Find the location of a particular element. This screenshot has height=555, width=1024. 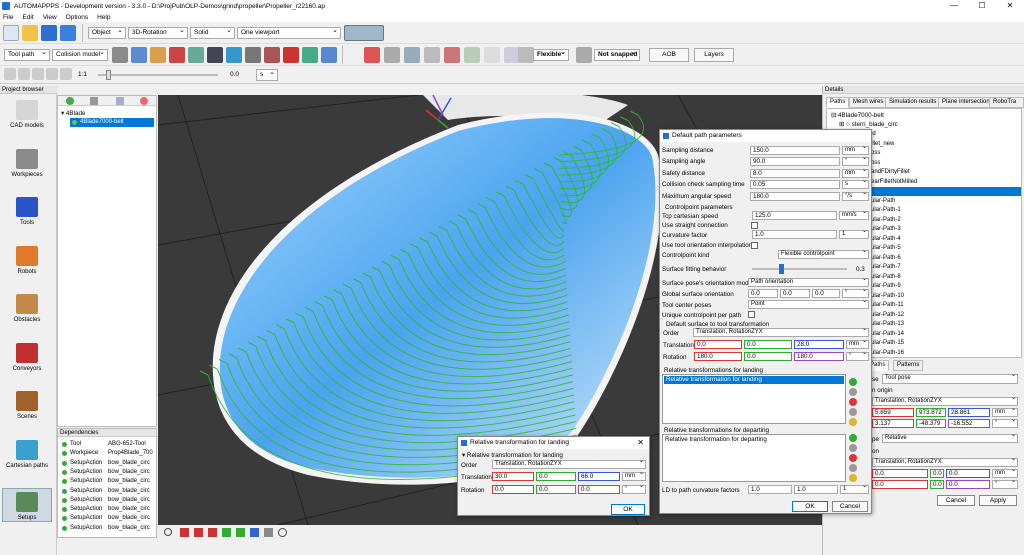

time-unit-select: s is located at coordinates (267, 75).